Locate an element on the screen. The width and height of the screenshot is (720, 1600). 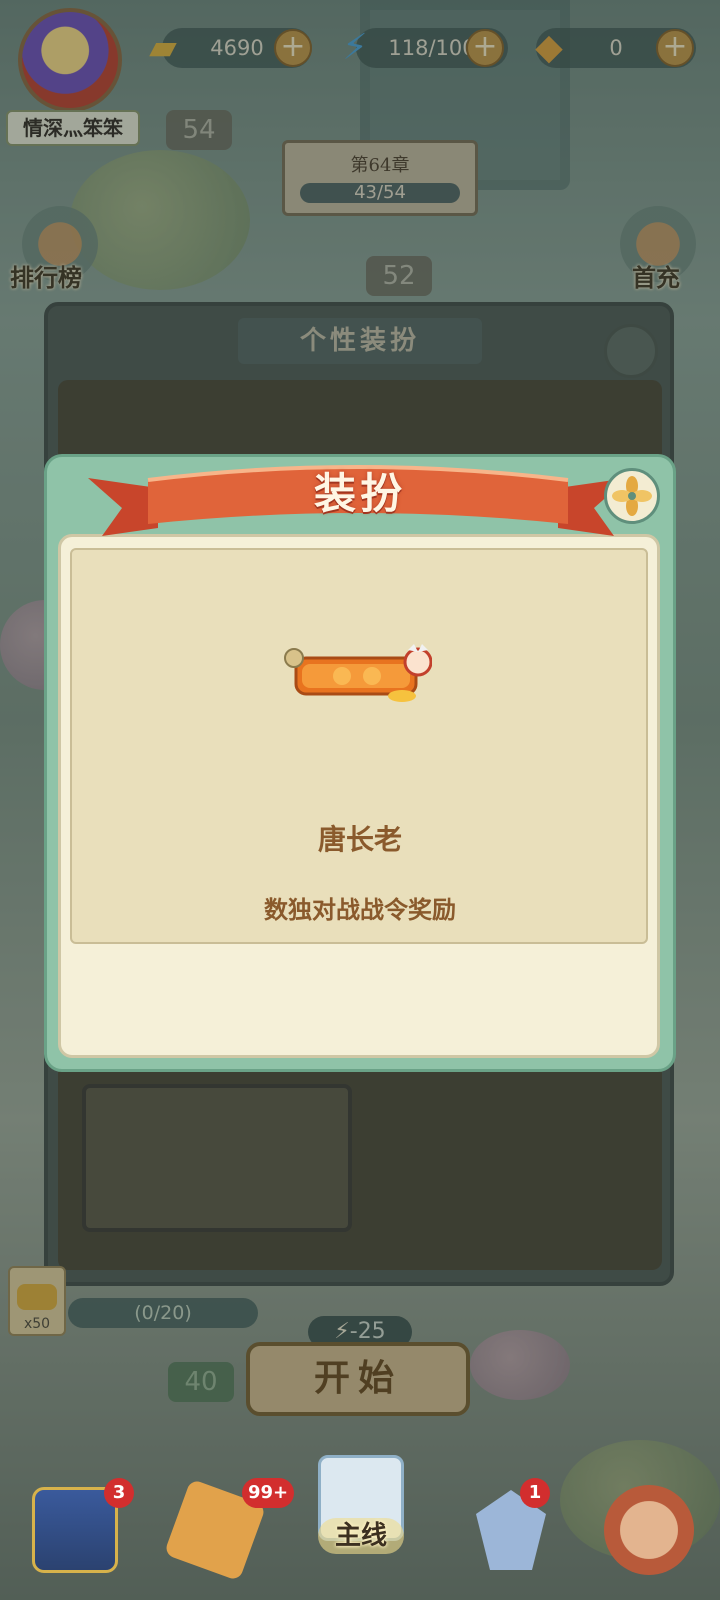
item-source: 数独对战战令奖励 is located at coordinates (360, 910).